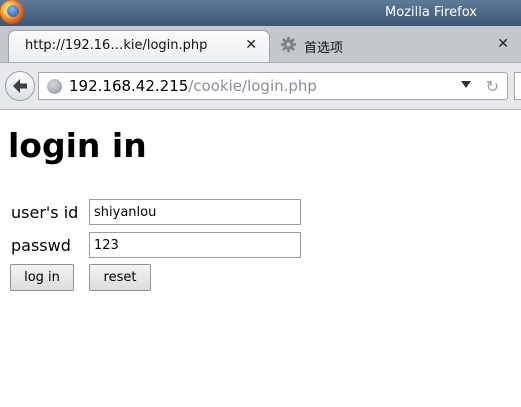 The height and width of the screenshot is (407, 521). I want to click on tab-label: 首选项, so click(324, 48).